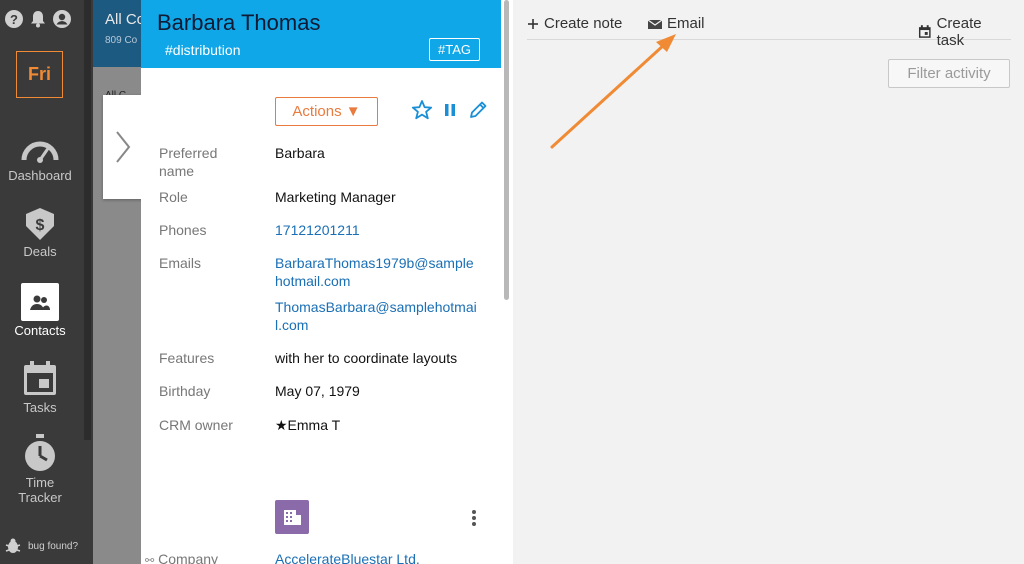 The image size is (1024, 564). I want to click on sidebar-scrollbar, so click(87, 220).